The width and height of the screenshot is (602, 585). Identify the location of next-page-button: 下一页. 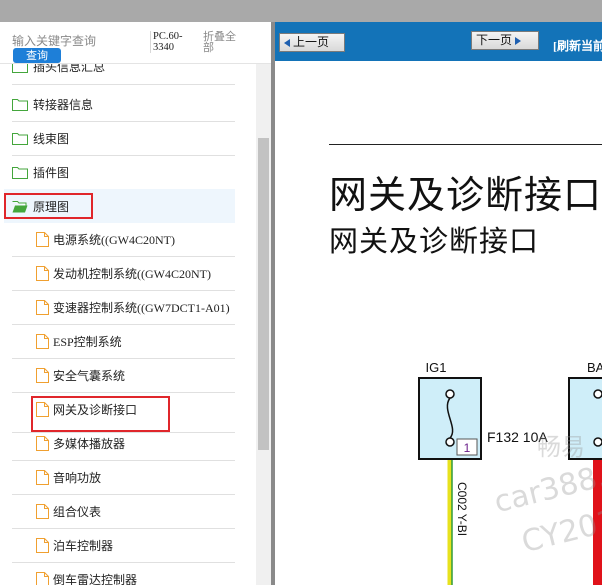
(505, 40).